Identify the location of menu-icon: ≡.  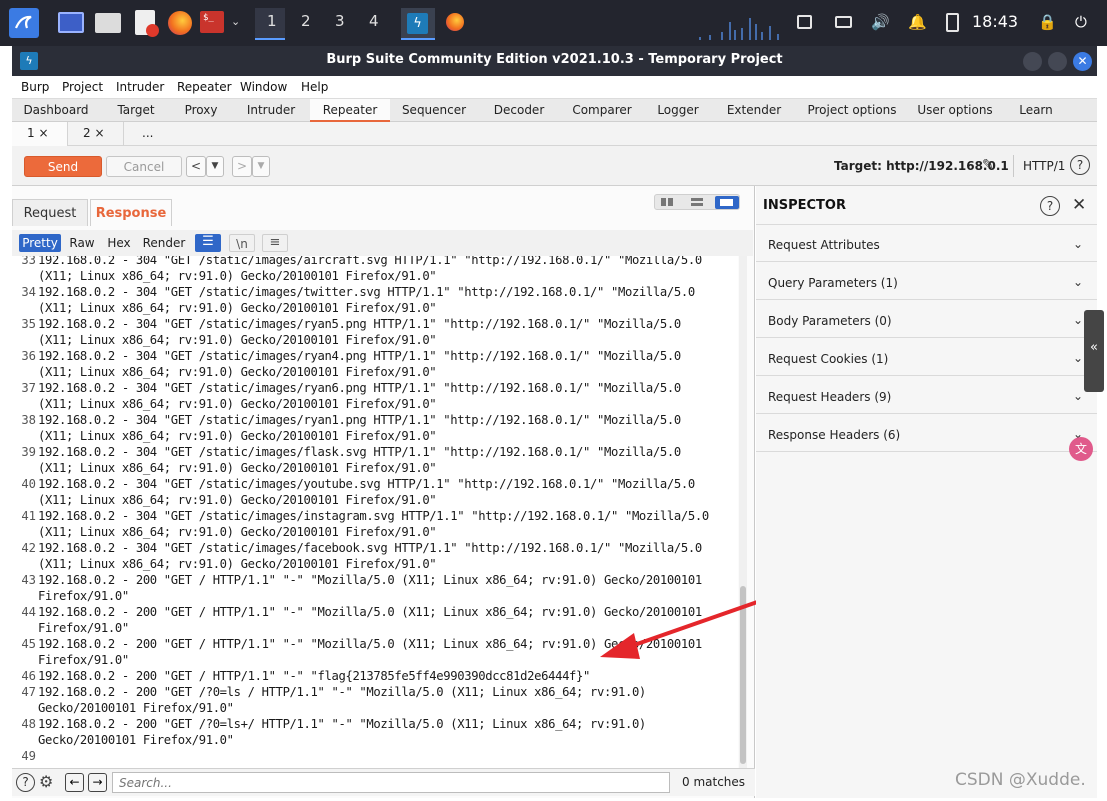
(275, 243).